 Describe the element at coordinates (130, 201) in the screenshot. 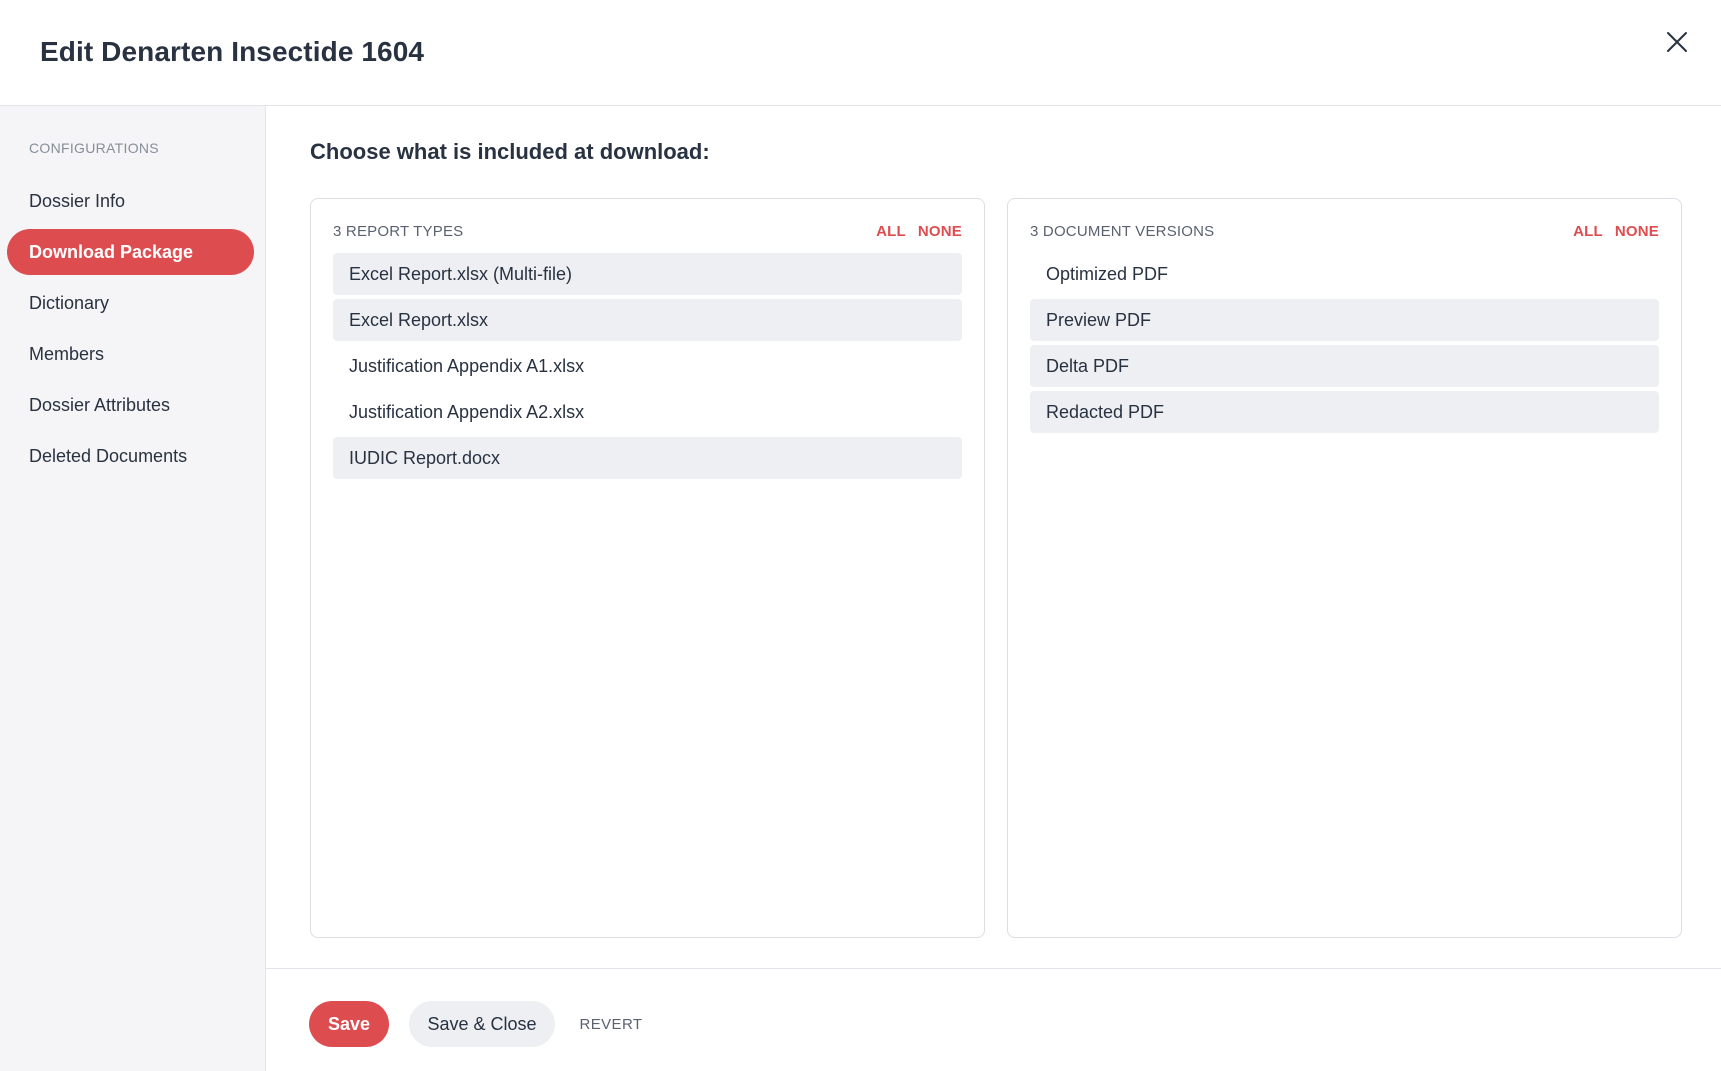

I see `sidebar-item-dossier-info: Dossier Info` at that location.